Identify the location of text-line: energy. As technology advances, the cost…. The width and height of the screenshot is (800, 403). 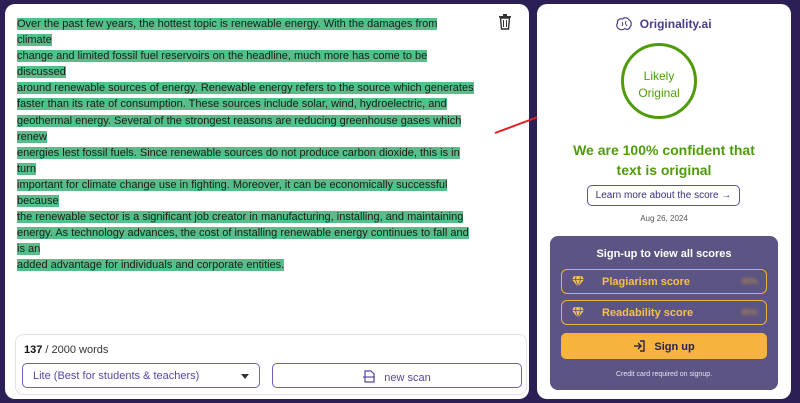
(243, 241).